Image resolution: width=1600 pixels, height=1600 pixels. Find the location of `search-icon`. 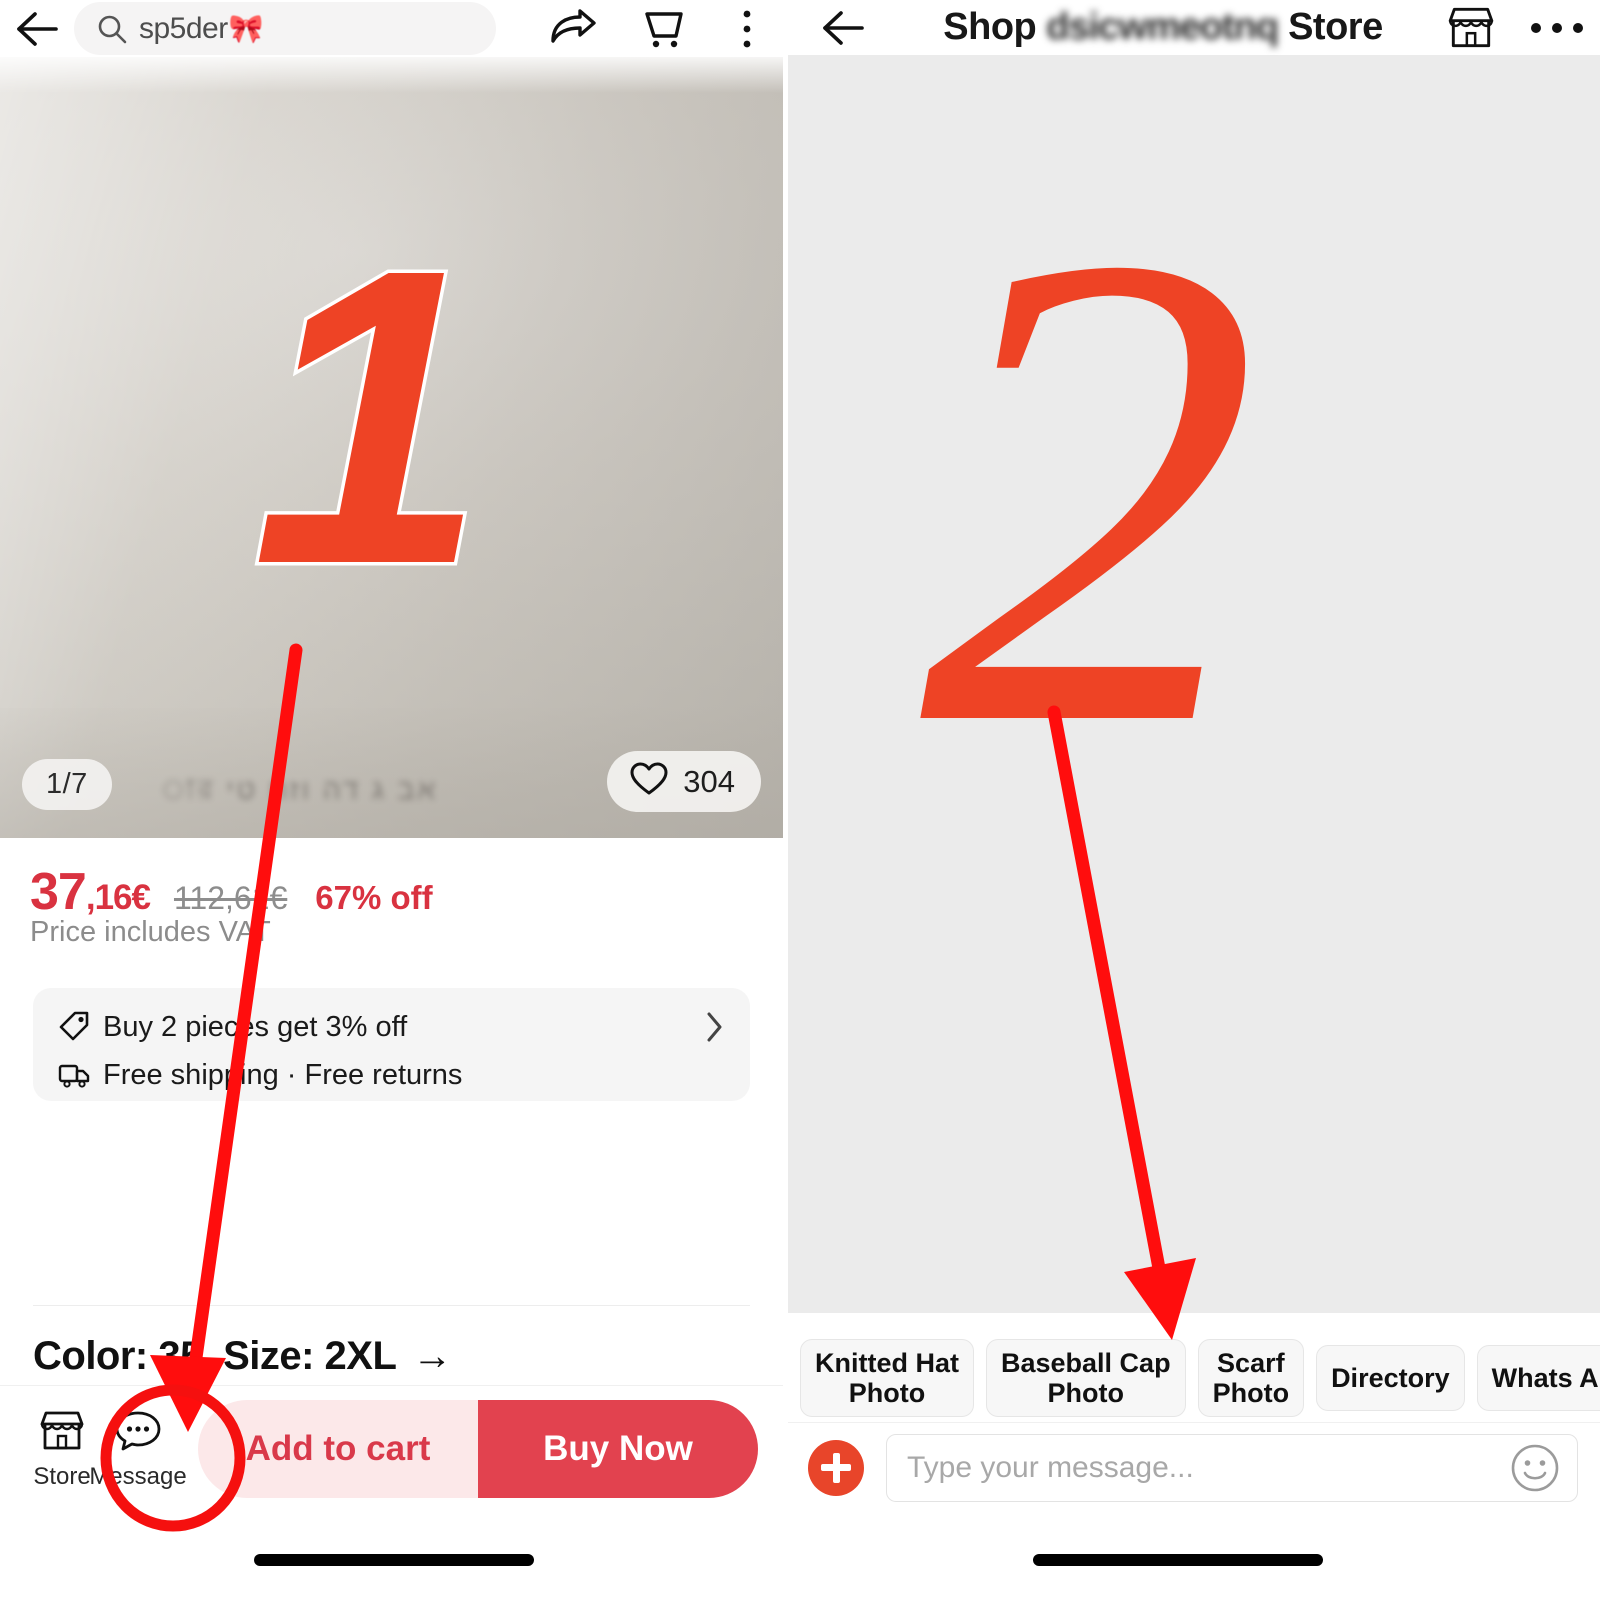

search-icon is located at coordinates (112, 29).